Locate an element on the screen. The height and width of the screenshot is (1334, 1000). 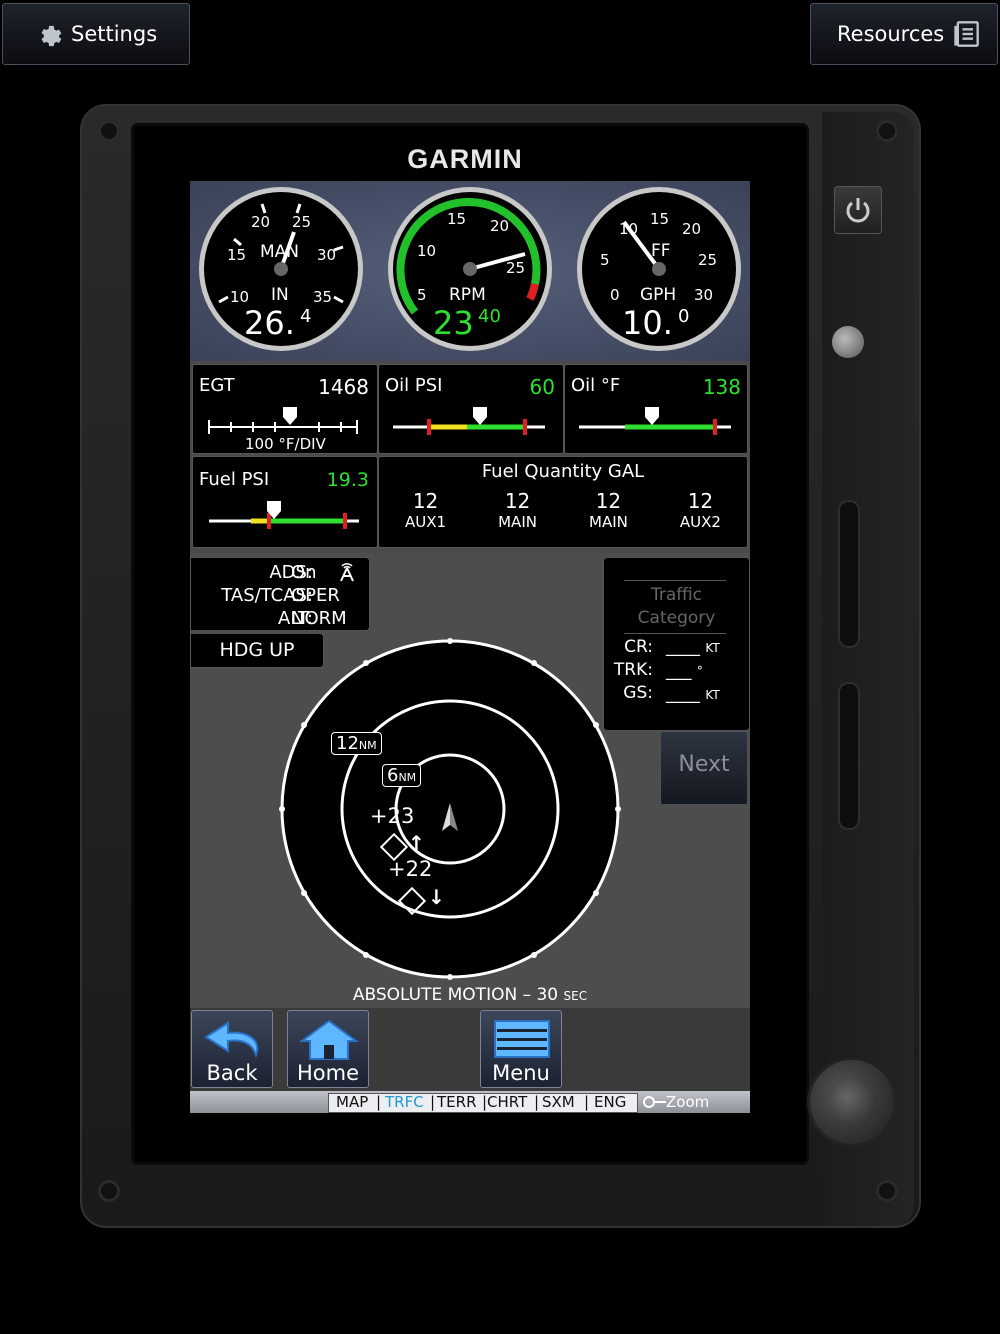
ff-title: FF is located at coordinates (661, 251).